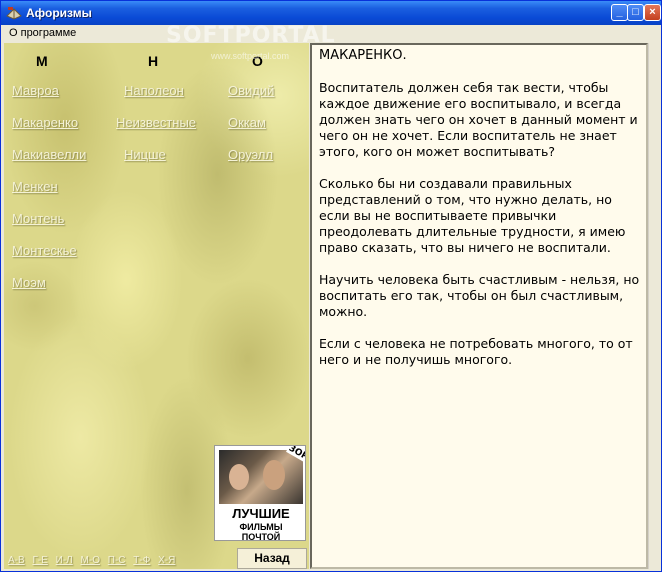 The height and width of the screenshot is (572, 662). What do you see at coordinates (42, 33) in the screenshot?
I see `menu-about: О программе` at bounding box center [42, 33].